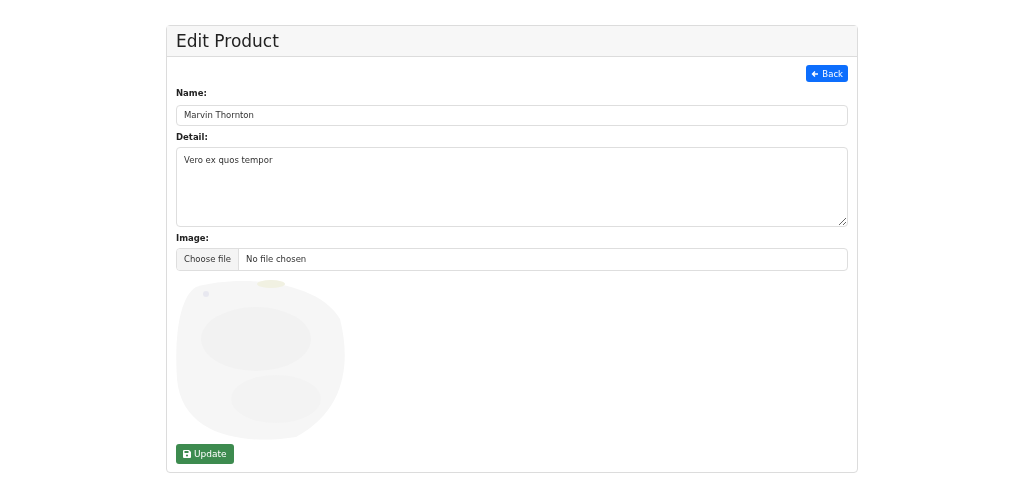 The image size is (1024, 497). What do you see at coordinates (512, 115) in the screenshot?
I see `name-field: Marvin Thornton` at bounding box center [512, 115].